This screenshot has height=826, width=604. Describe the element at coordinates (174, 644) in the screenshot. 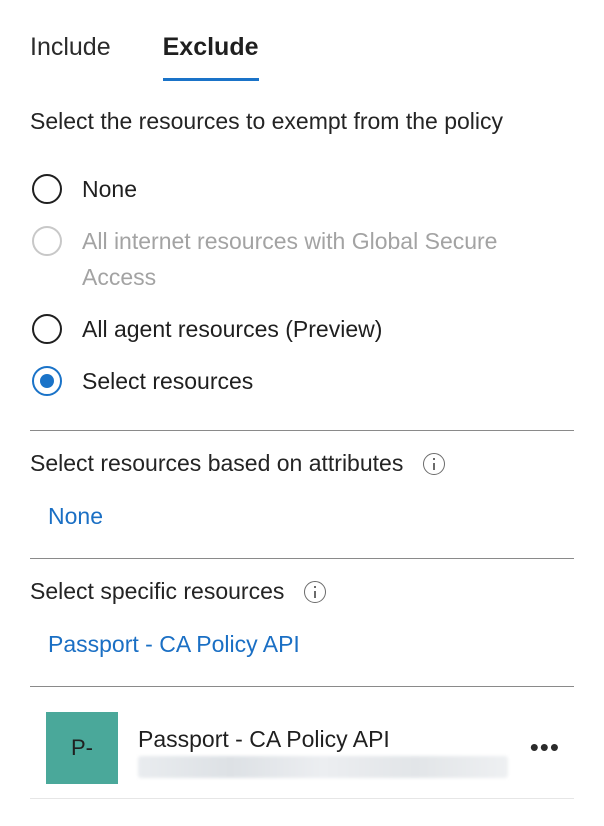

I see `specific-resources-link: Passport - CA Policy API` at that location.